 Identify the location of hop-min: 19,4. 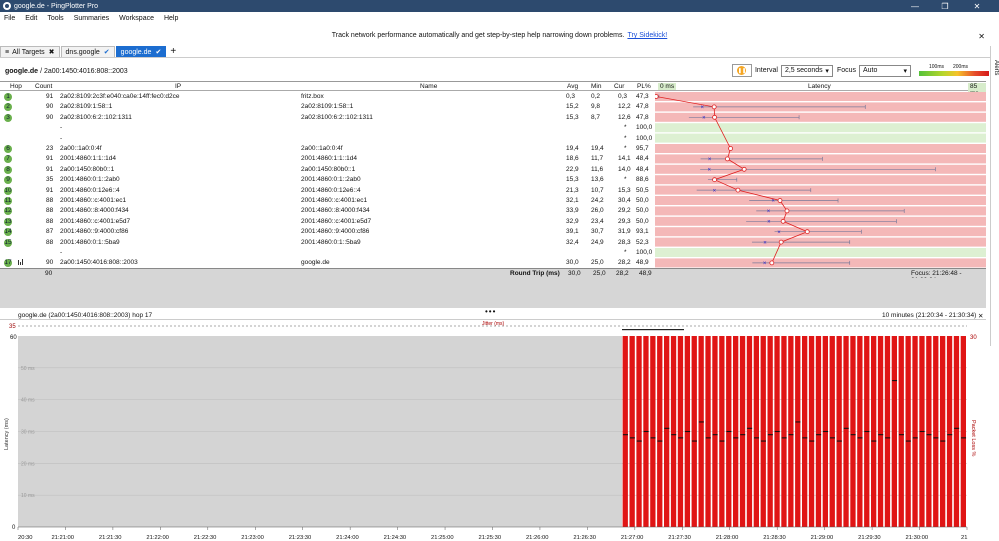
(597, 148).